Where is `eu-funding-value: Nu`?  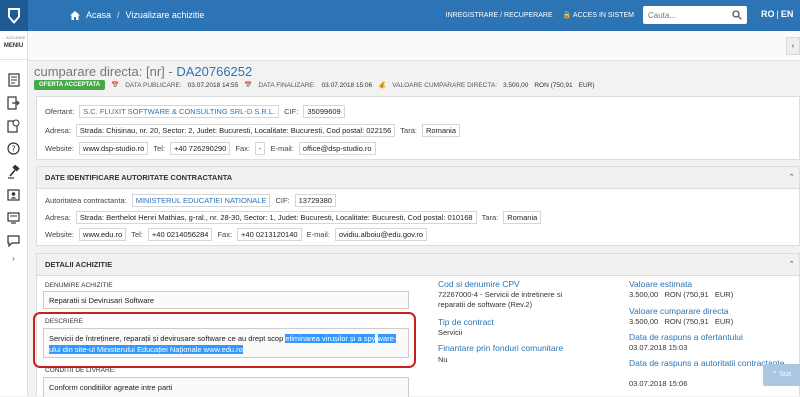 eu-funding-value: Nu is located at coordinates (443, 359).